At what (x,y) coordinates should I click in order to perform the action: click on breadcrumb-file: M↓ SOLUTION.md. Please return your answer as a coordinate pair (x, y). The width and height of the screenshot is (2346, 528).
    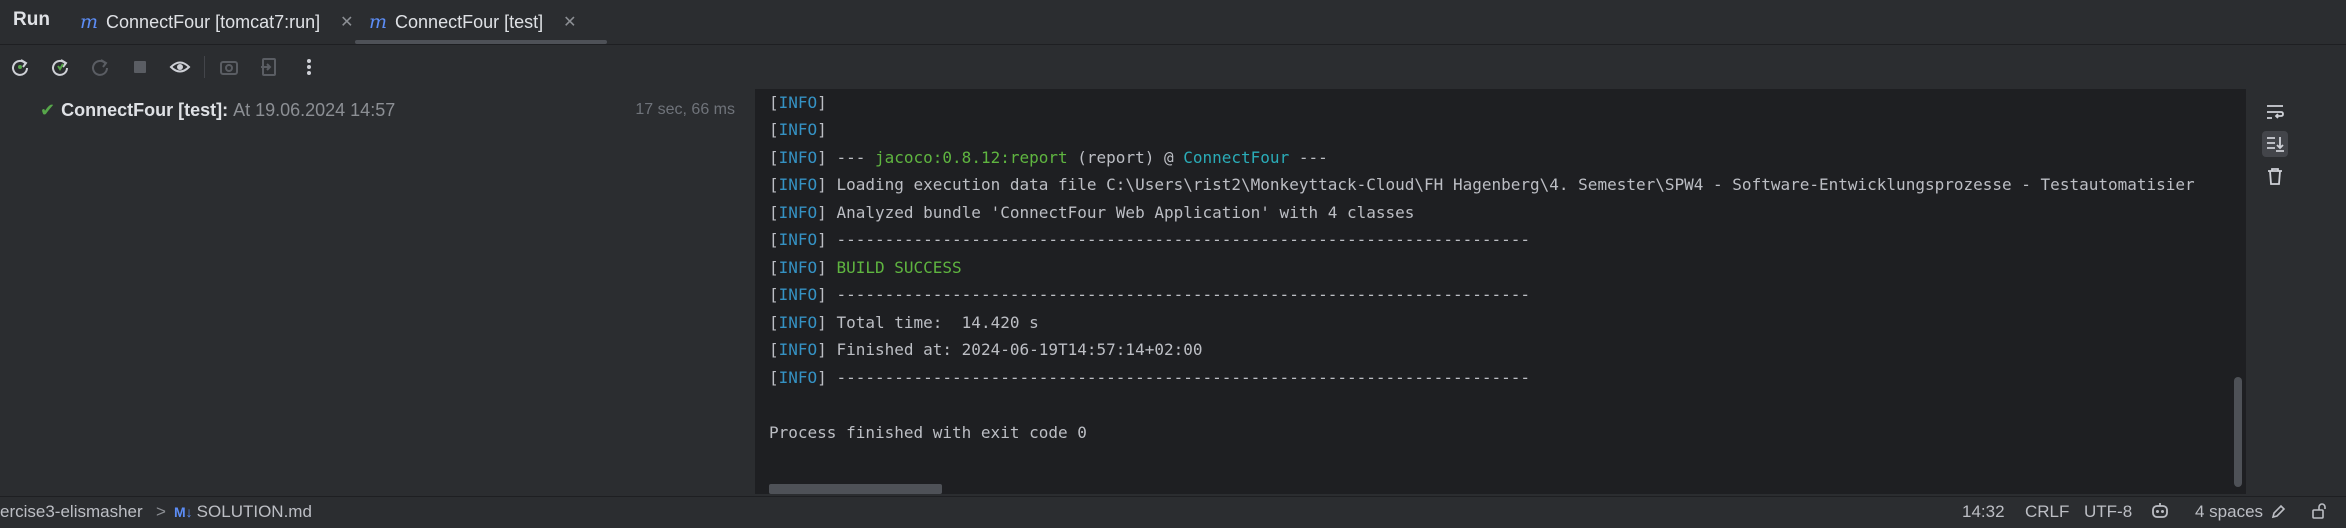
    Looking at the image, I should click on (243, 512).